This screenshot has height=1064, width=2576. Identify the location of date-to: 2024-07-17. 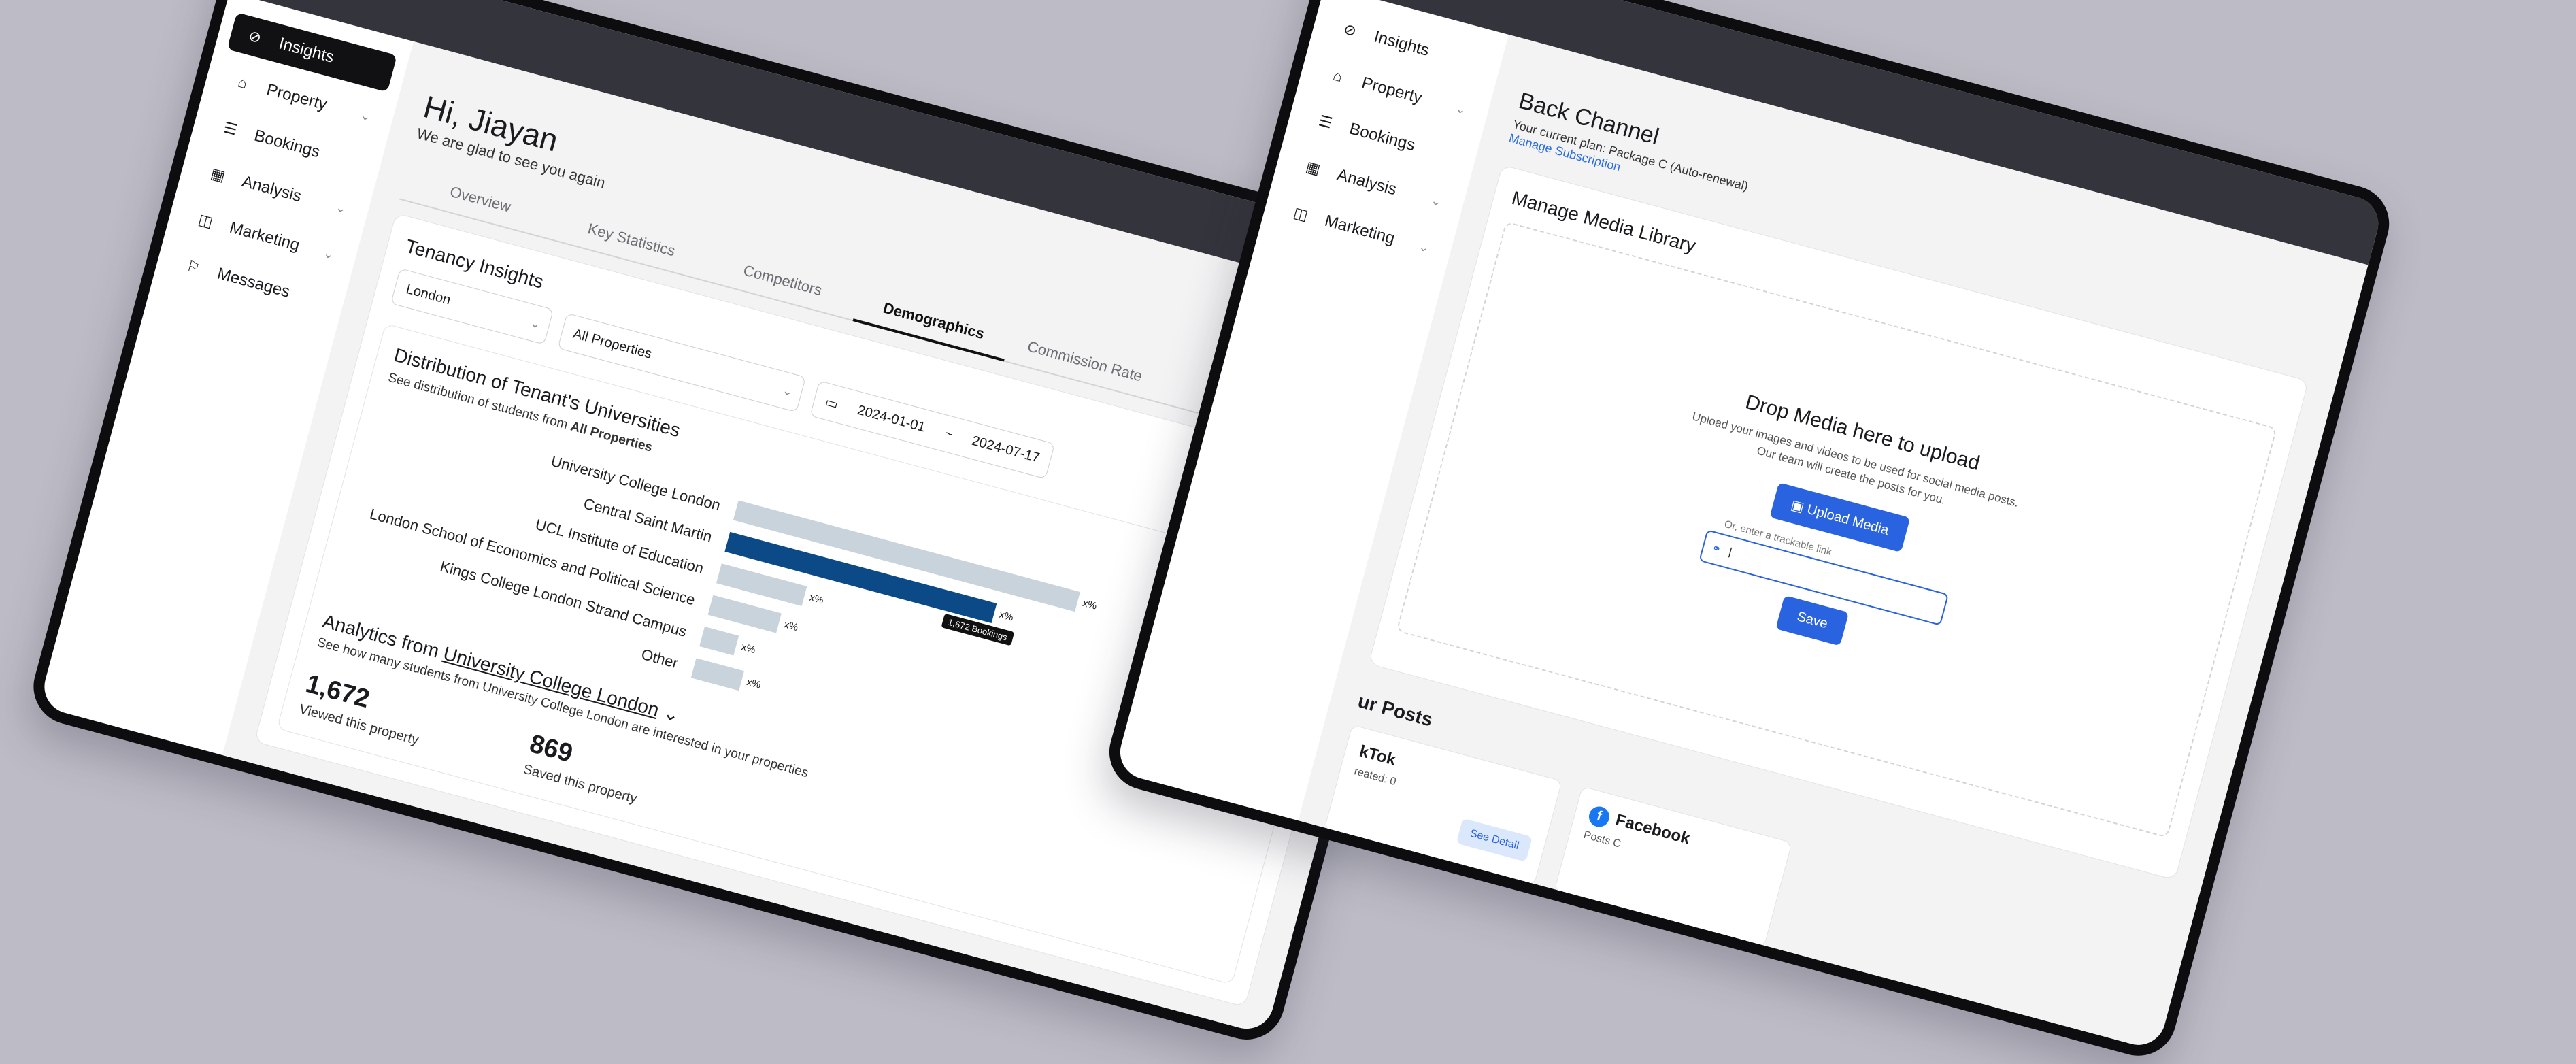
(1005, 450).